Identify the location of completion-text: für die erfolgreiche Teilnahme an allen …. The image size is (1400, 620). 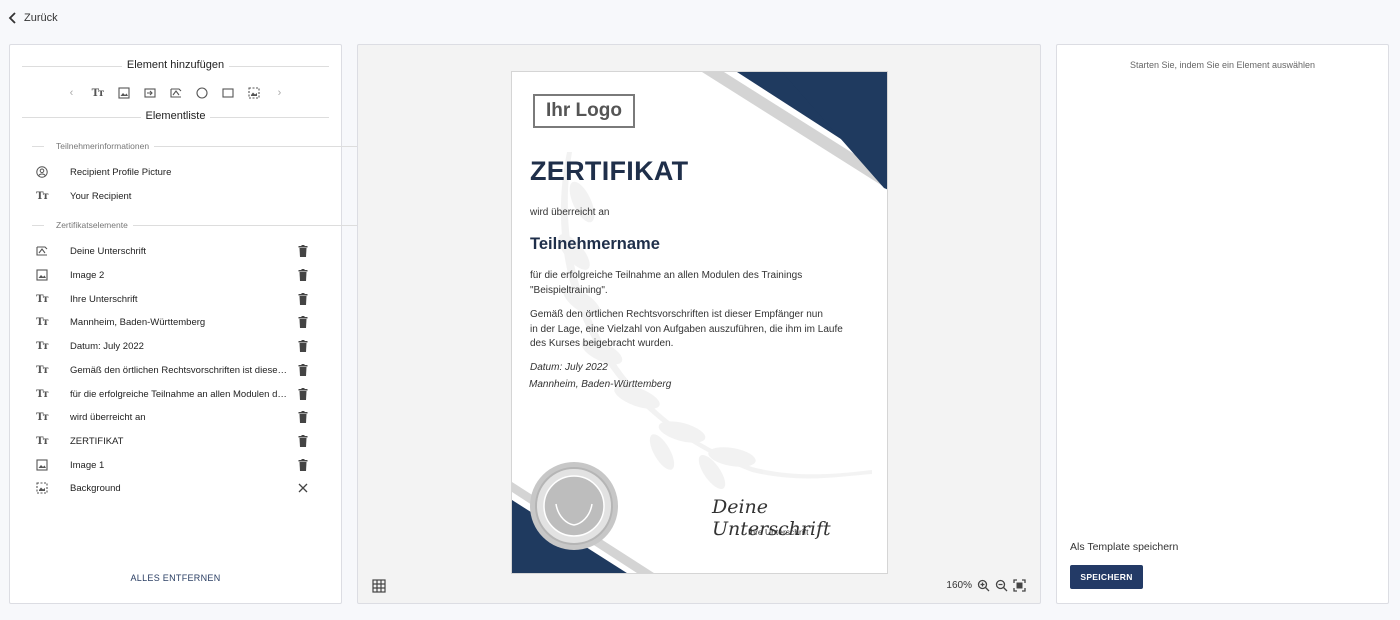
(695, 283).